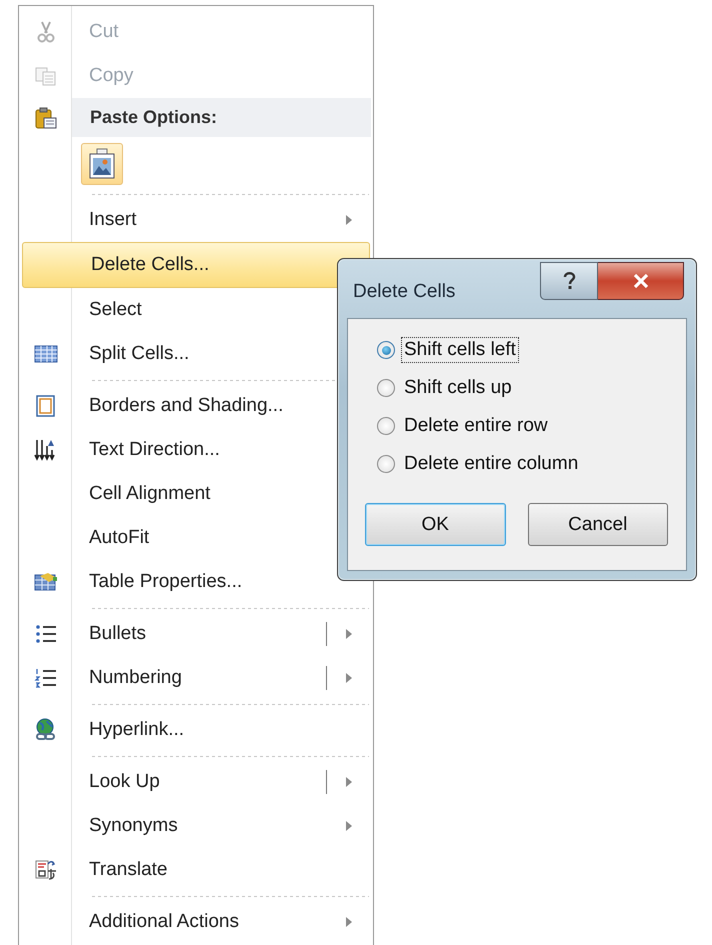 Image resolution: width=712 pixels, height=945 pixels. What do you see at coordinates (196, 634) in the screenshot?
I see `menu-item: Bullets` at bounding box center [196, 634].